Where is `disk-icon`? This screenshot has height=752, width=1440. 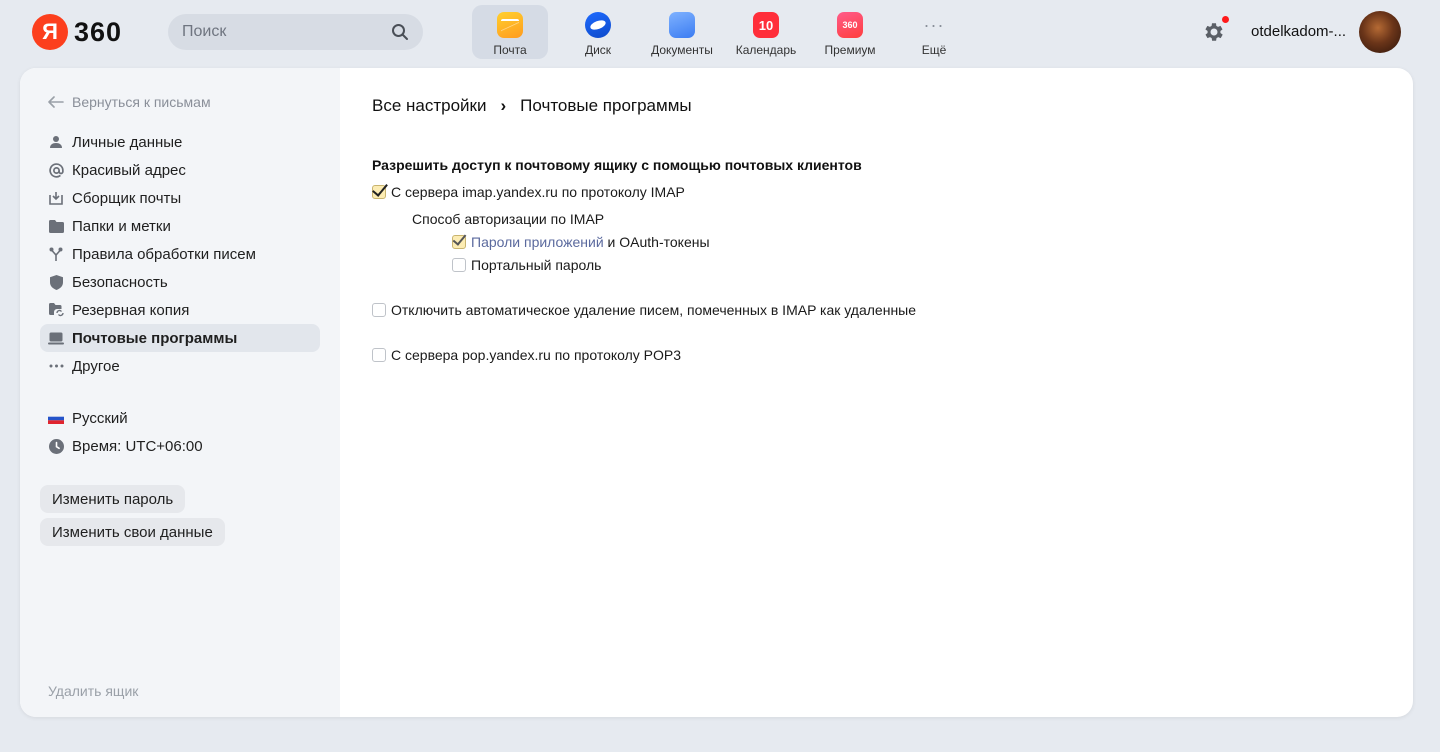 disk-icon is located at coordinates (598, 25).